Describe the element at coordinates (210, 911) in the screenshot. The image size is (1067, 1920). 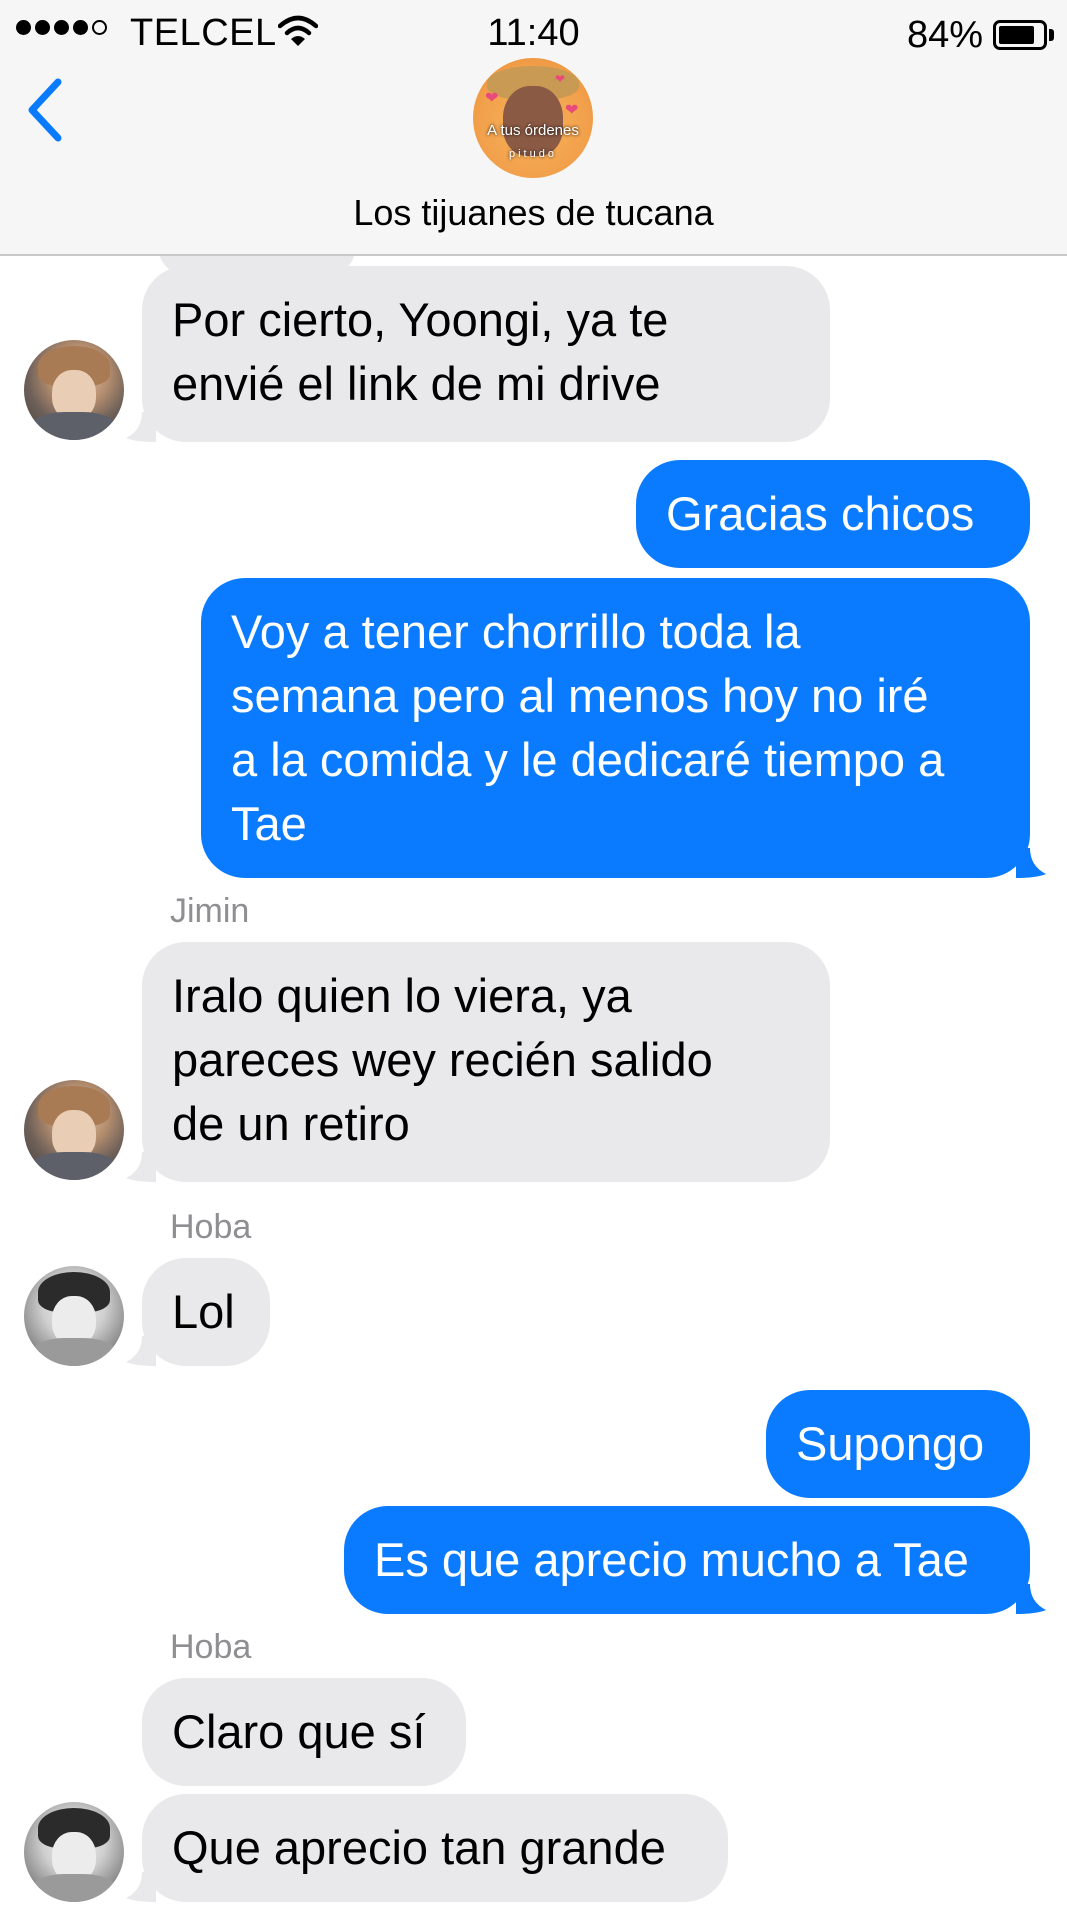
I see `sender-name: Jimin` at that location.